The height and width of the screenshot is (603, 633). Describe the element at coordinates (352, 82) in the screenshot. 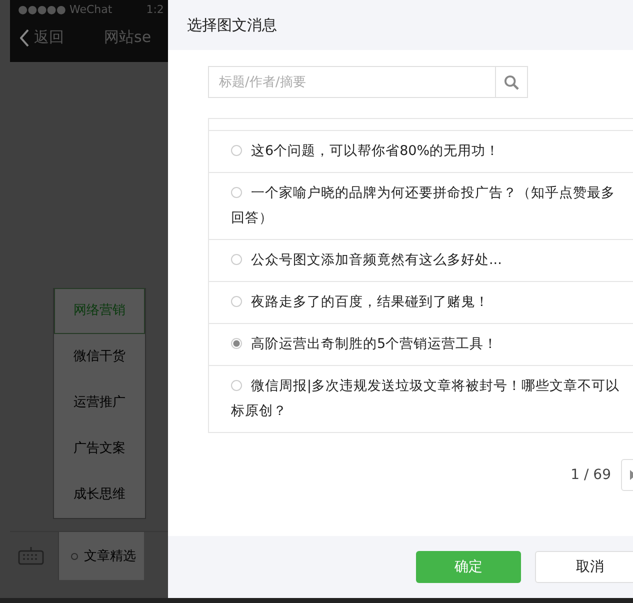

I see `search-field: 标题/作者/摘要` at that location.